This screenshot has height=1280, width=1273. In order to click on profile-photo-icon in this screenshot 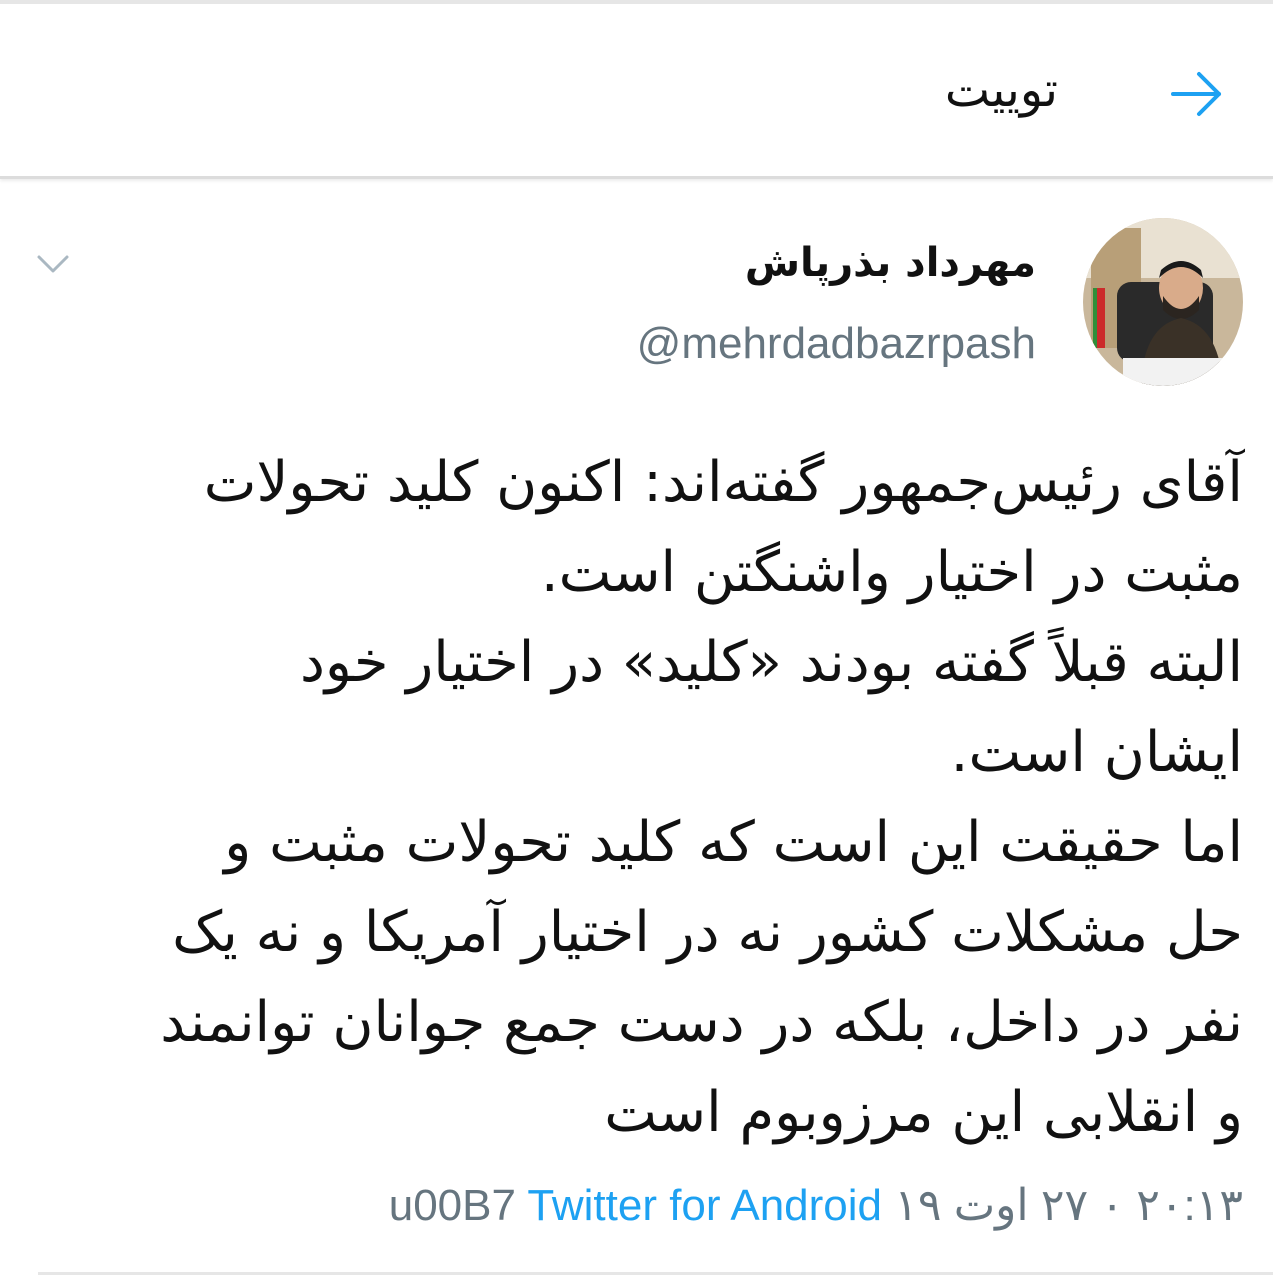, I will do `click(1163, 302)`.